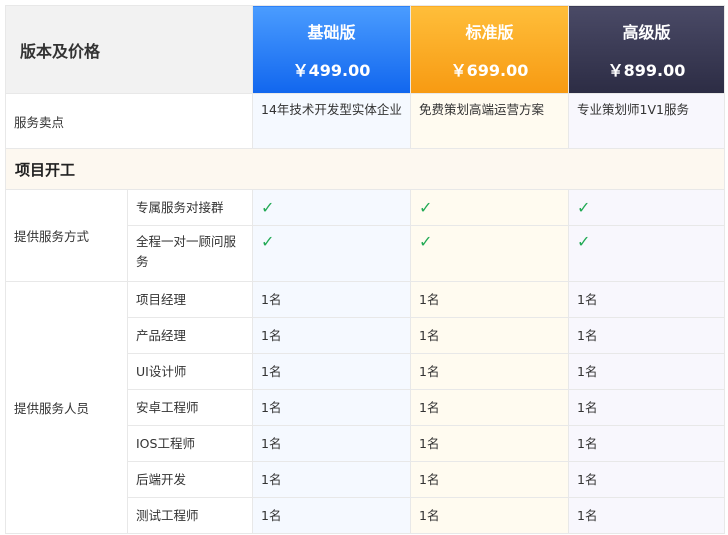  I want to click on plan-price: ￥699.00, so click(489, 70).